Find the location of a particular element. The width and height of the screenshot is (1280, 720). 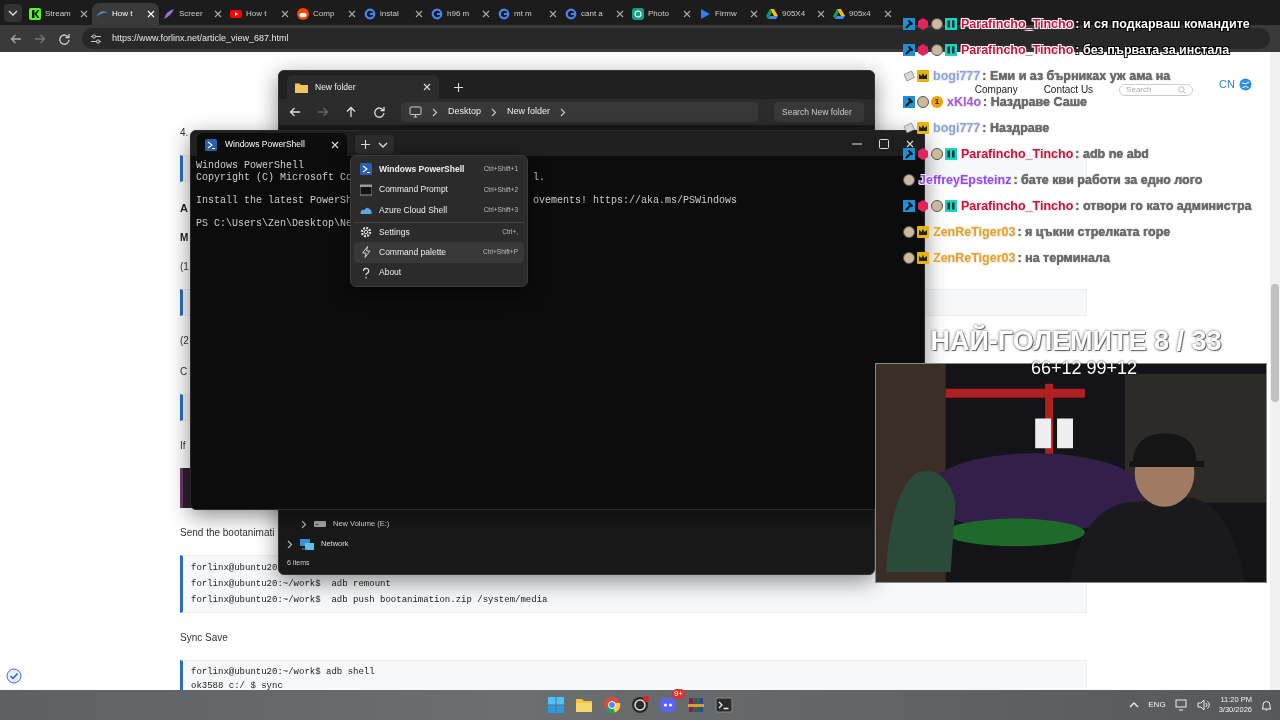

nav-link: Company is located at coordinates (996, 89).